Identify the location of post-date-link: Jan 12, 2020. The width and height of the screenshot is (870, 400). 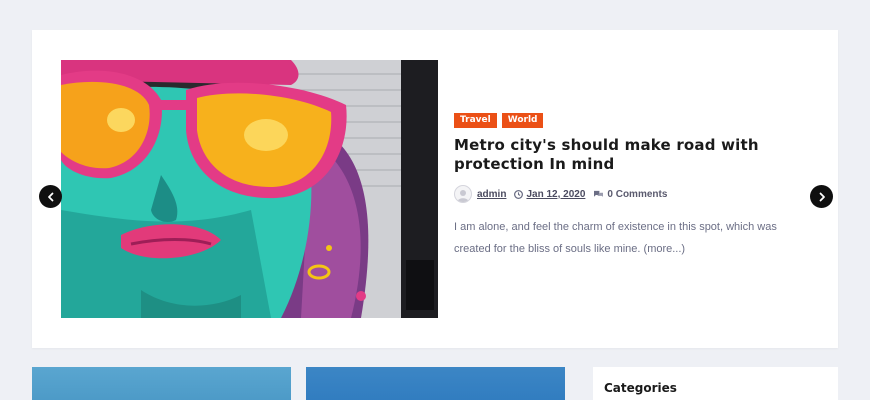
(555, 194).